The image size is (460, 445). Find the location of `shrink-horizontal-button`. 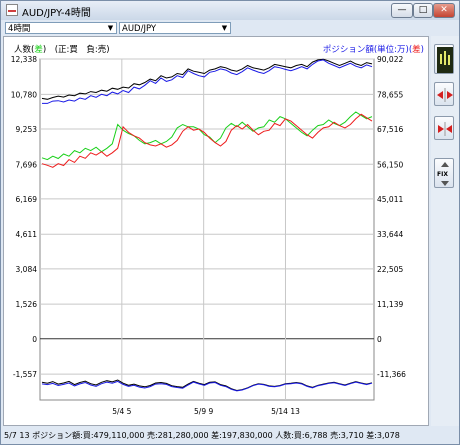

shrink-horizontal-button is located at coordinates (444, 128).